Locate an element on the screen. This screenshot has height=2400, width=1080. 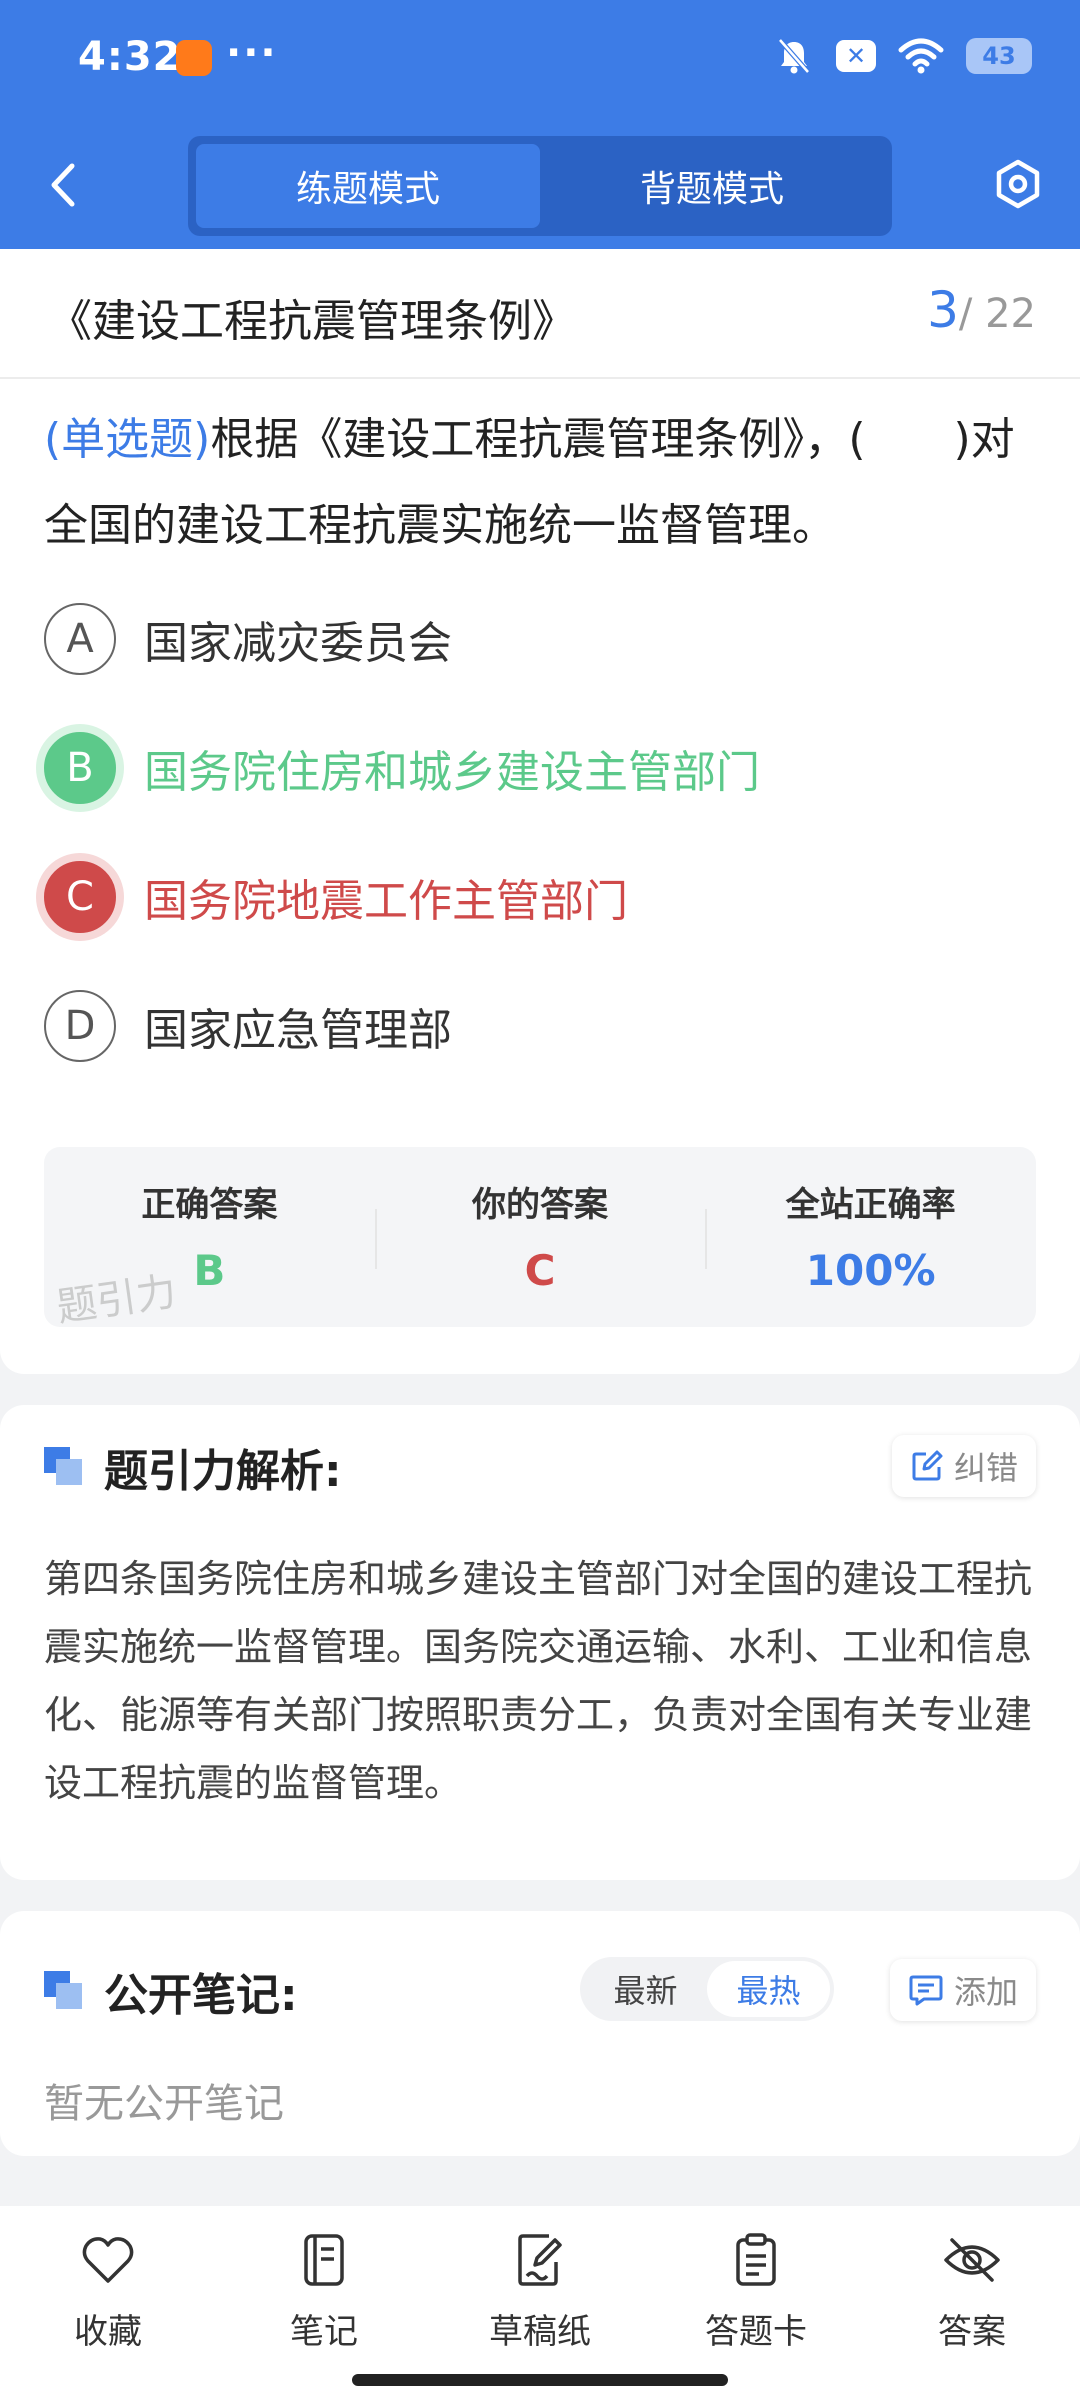
app-header: 4:32 ··· ✕ 43 练题模式 背题模式 is located at coordinates (540, 124).